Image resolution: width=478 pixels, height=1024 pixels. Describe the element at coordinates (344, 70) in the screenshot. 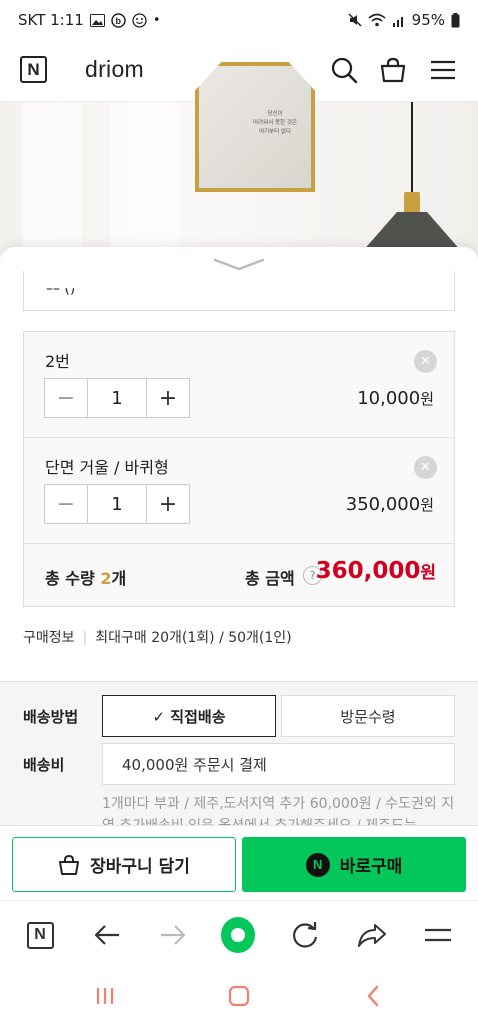

I see `search-icon` at that location.